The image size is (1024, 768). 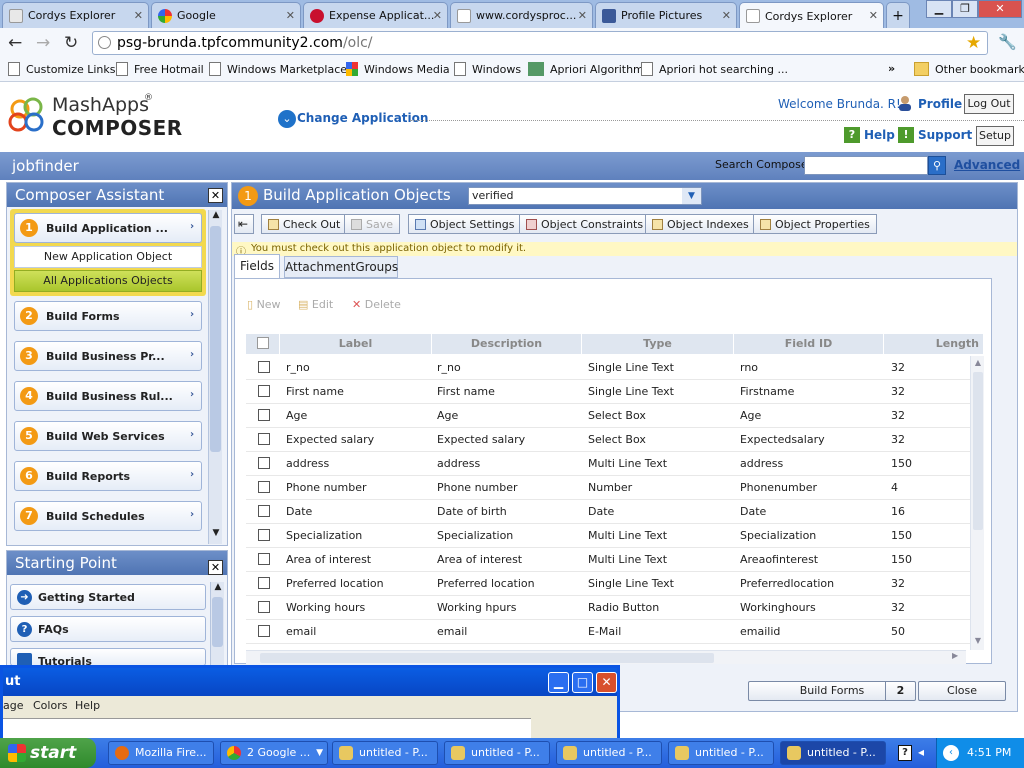 I want to click on help-link: Help, so click(x=879, y=135).